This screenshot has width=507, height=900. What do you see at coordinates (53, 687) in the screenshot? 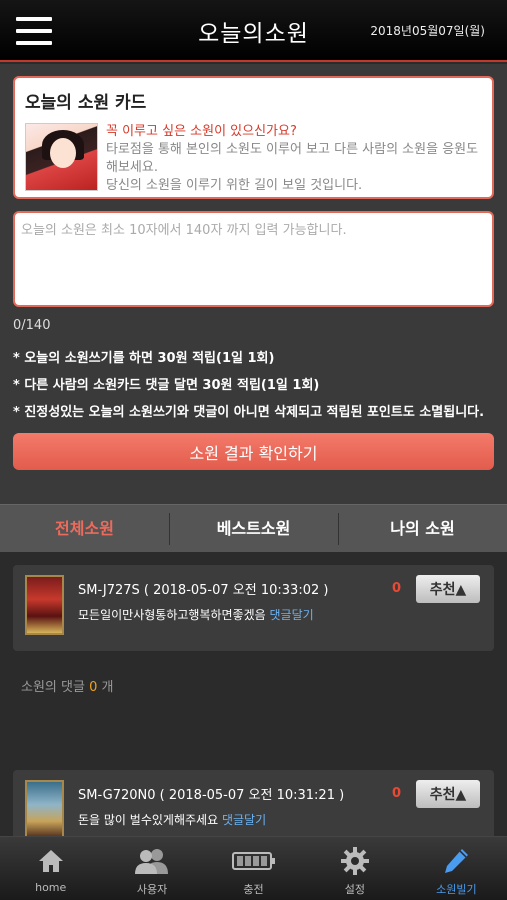
I see `comment-count-prefix: 소원의 댓글` at bounding box center [53, 687].